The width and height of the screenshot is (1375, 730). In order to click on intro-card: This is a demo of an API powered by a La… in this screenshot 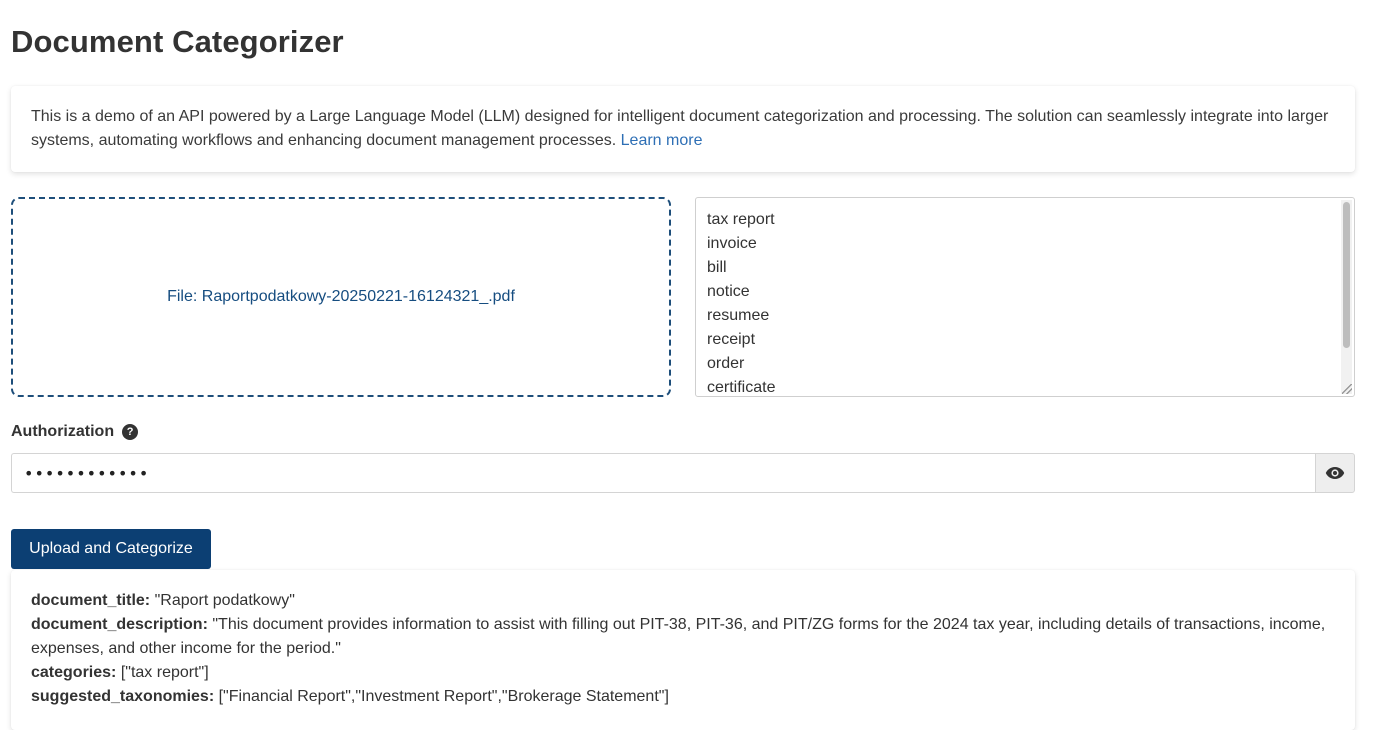, I will do `click(683, 129)`.